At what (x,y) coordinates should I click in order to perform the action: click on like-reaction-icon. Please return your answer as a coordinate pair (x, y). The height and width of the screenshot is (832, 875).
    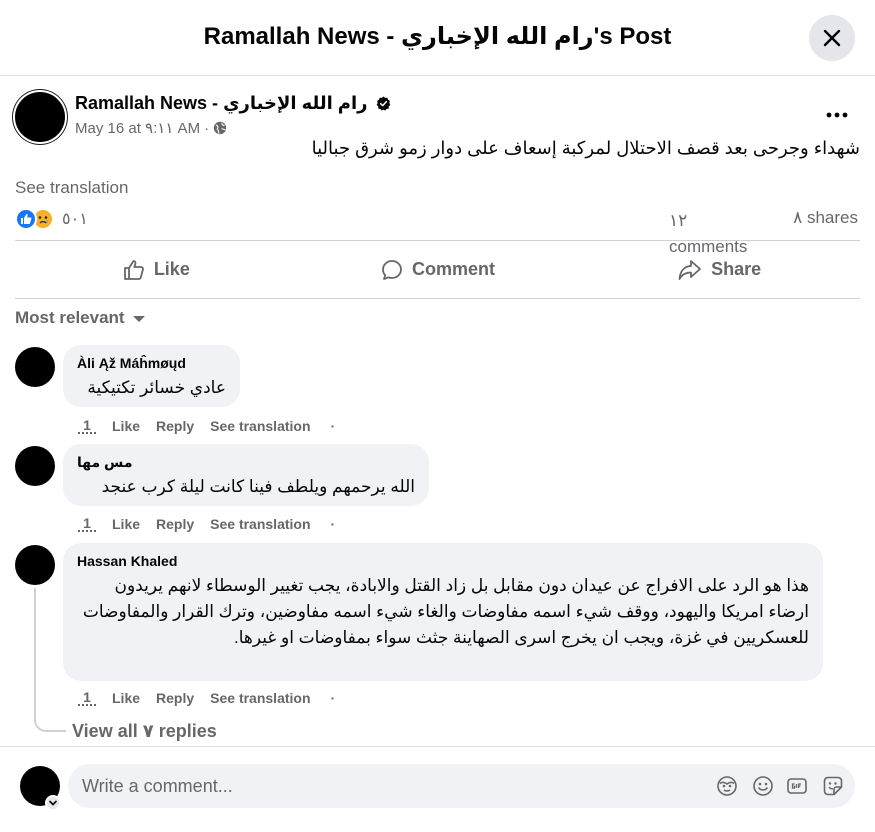
    Looking at the image, I should click on (26, 219).